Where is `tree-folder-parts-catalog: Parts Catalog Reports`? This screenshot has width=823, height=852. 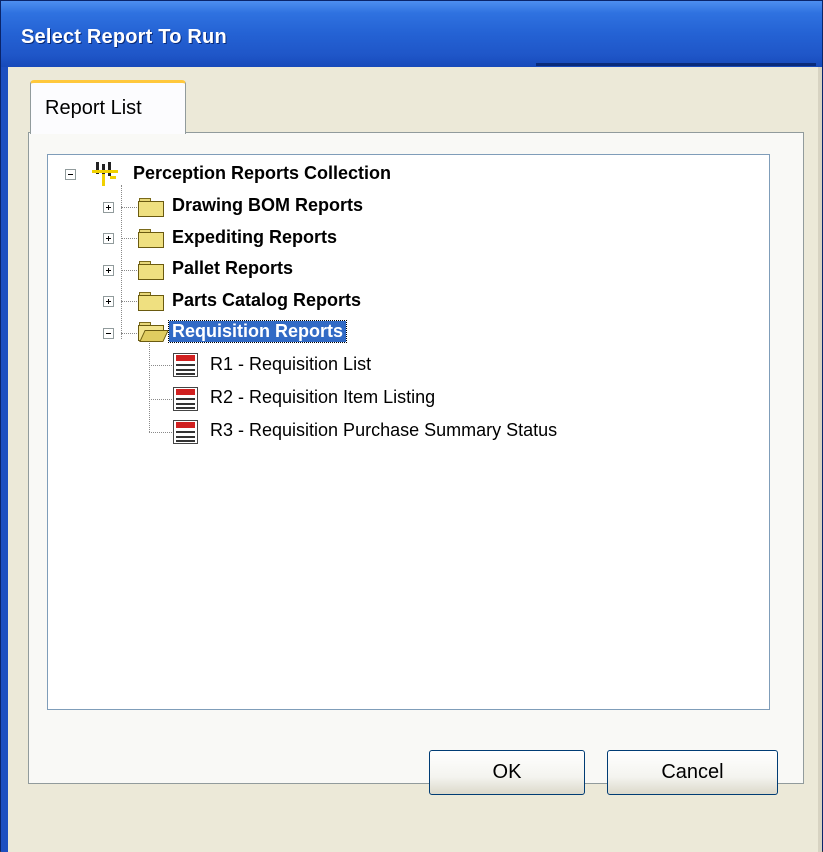 tree-folder-parts-catalog: Parts Catalog Reports is located at coordinates (266, 300).